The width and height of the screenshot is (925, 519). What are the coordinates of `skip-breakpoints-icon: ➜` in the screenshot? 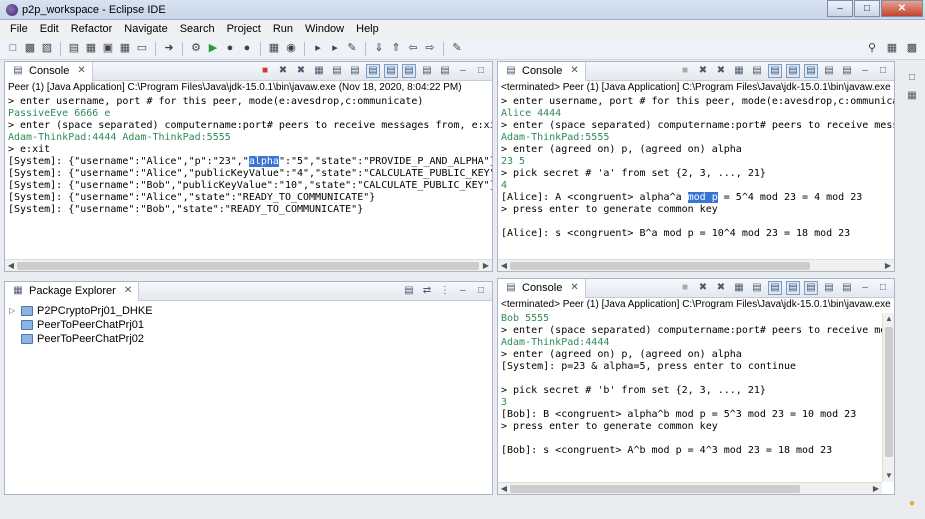 It's located at (169, 49).